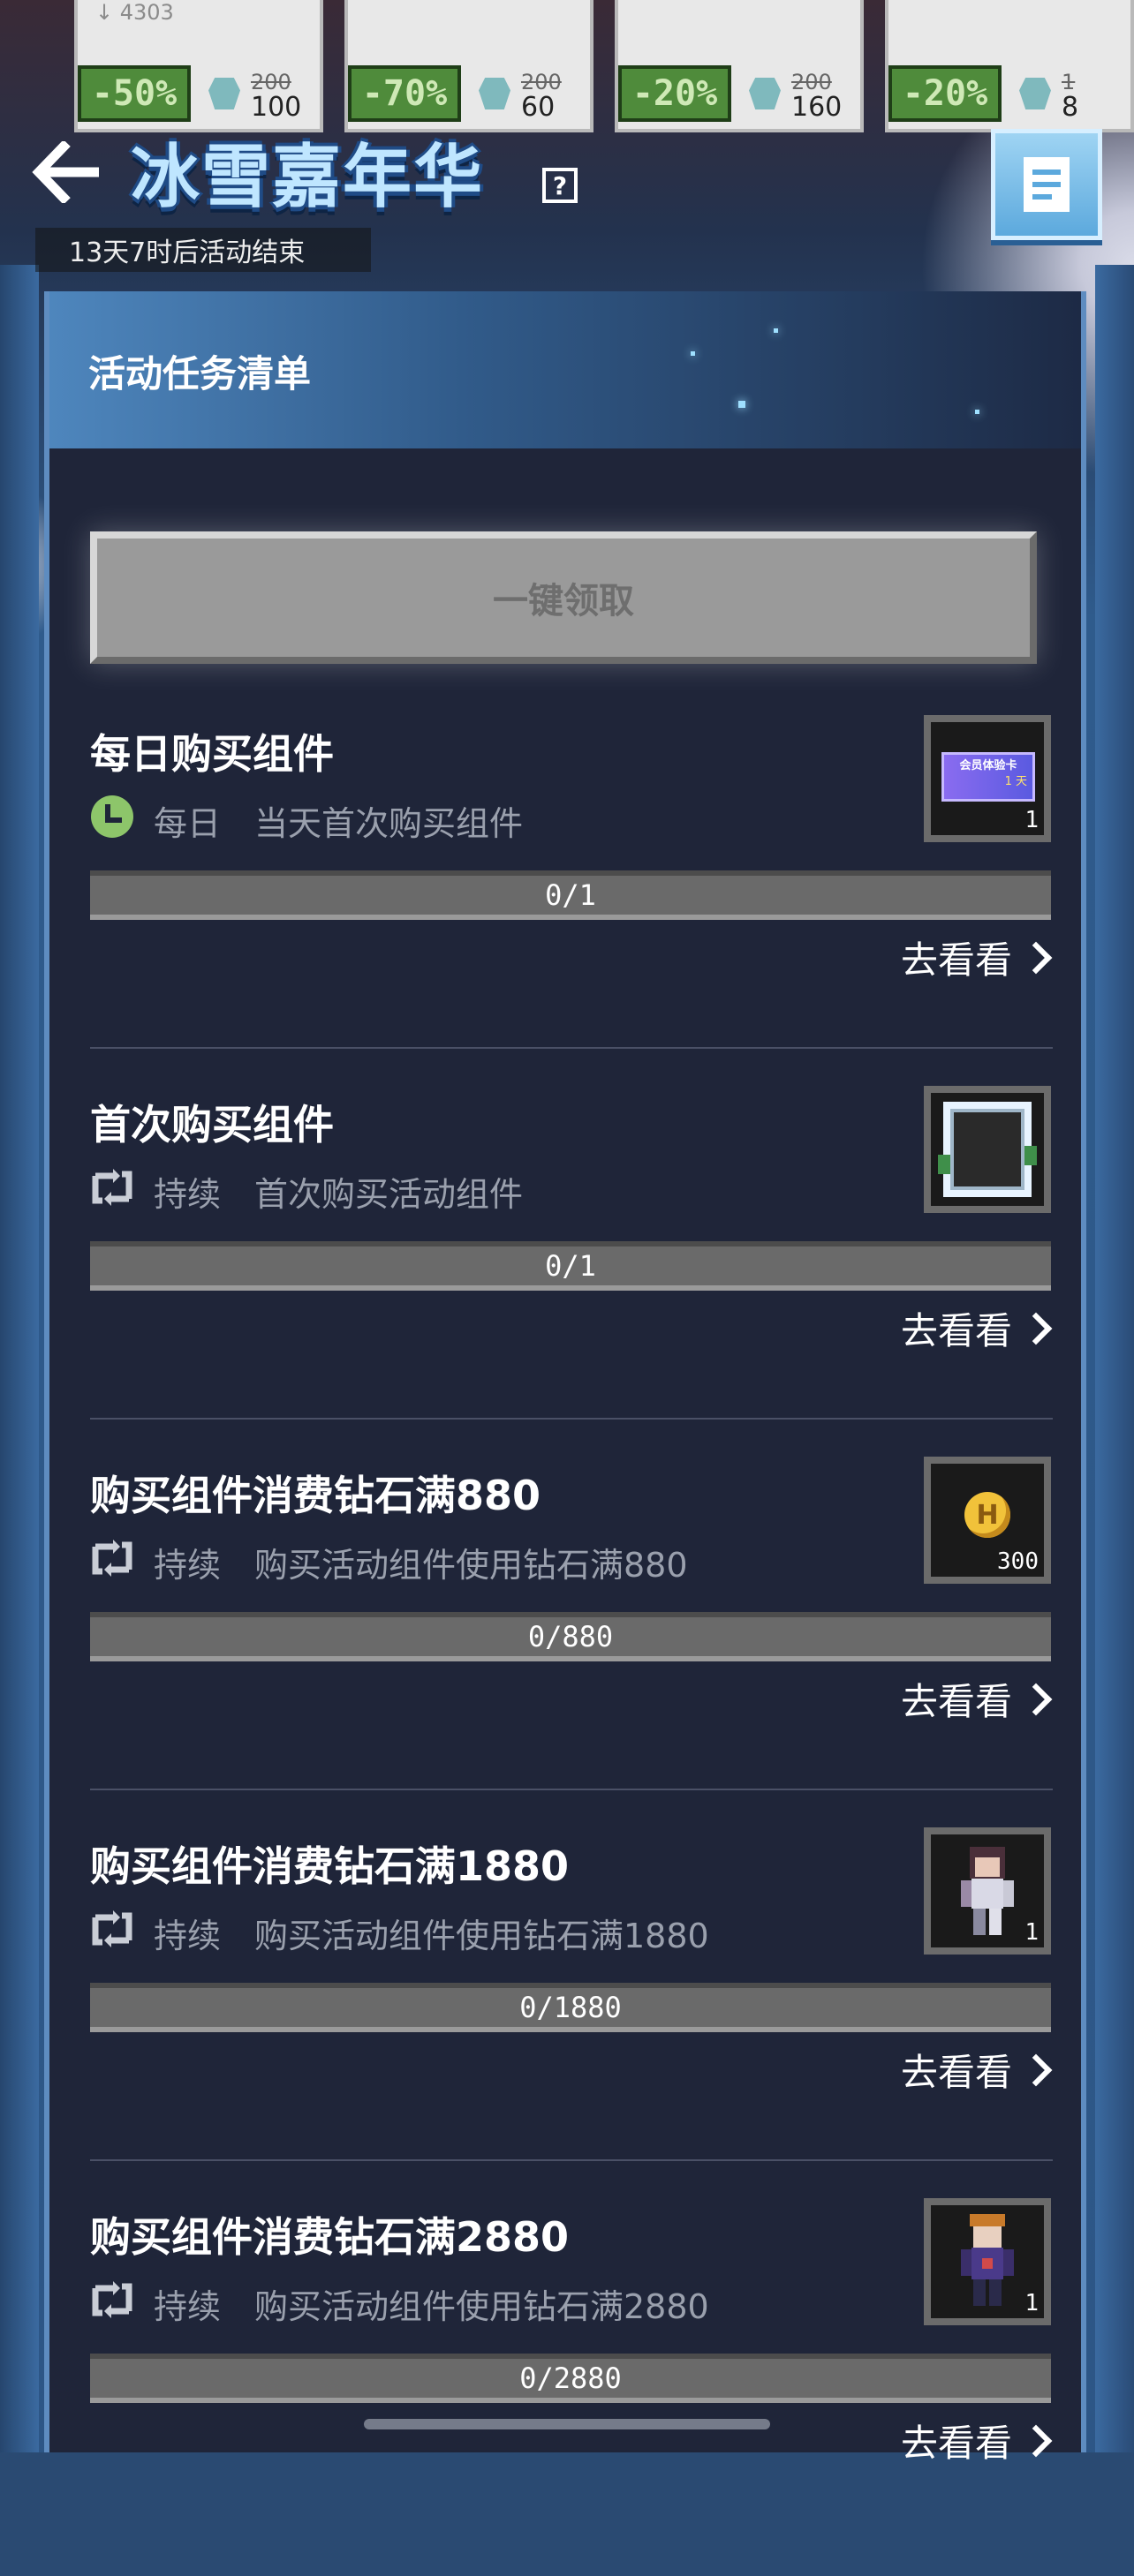 The width and height of the screenshot is (1134, 2576). Describe the element at coordinates (134, 13) in the screenshot. I see `download-count: ↓ 4303` at that location.